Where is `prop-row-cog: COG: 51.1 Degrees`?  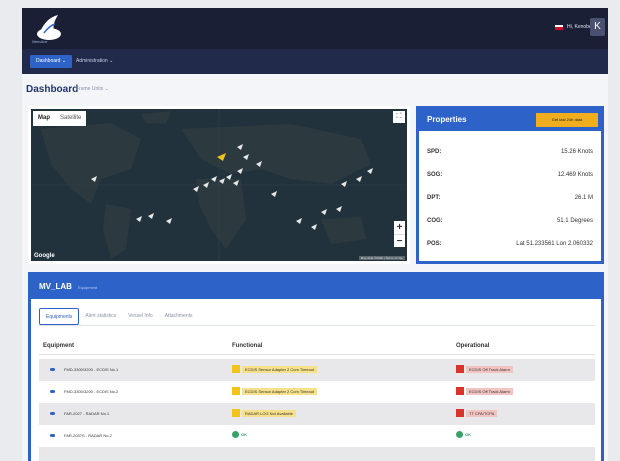 prop-row-cog: COG: 51.1 Degrees is located at coordinates (510, 223).